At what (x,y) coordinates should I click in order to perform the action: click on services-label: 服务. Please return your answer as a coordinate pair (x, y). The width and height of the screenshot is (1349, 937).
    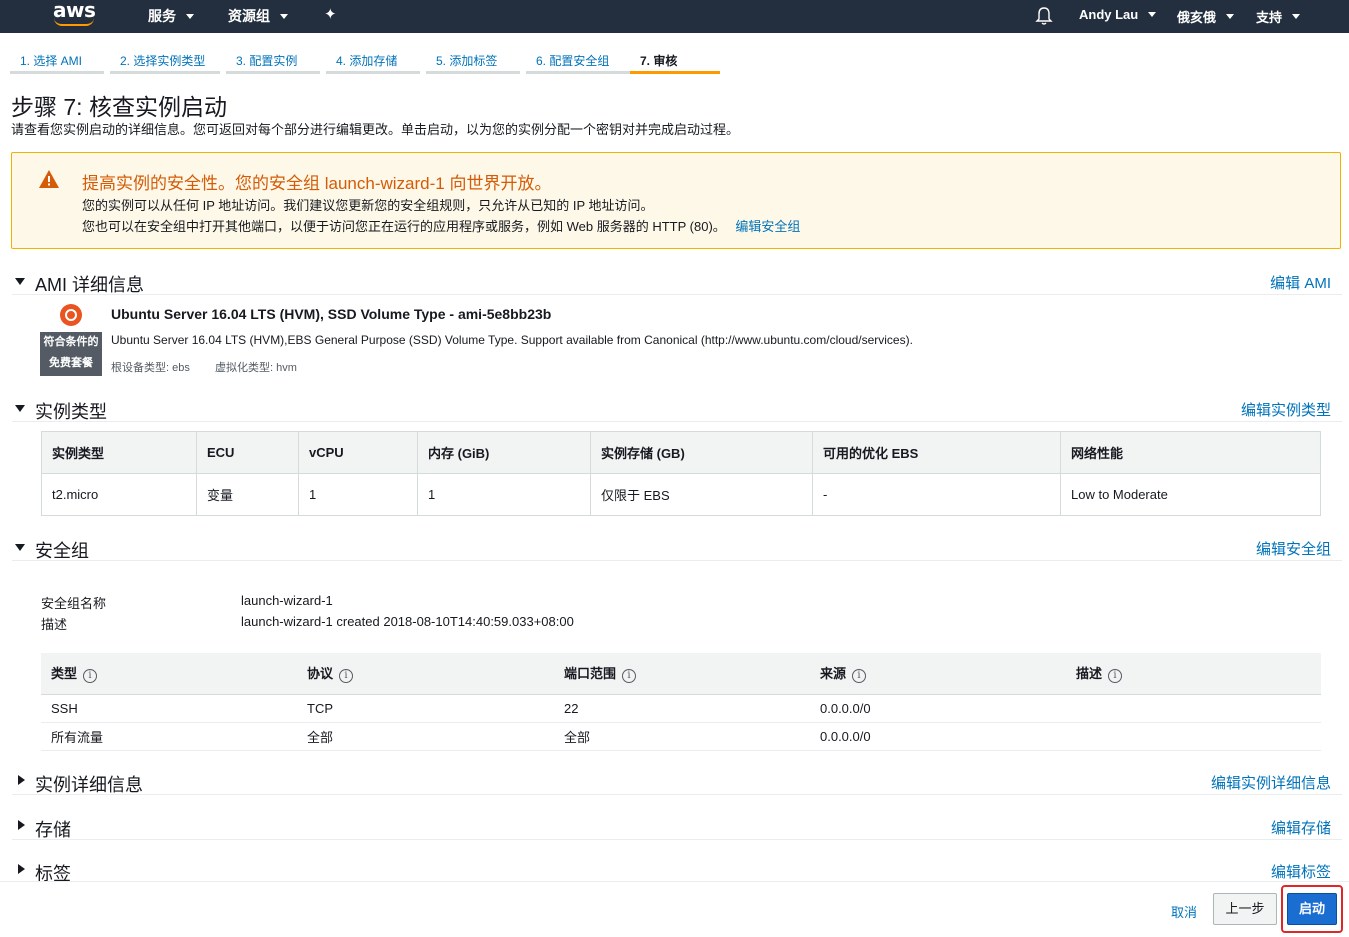
    Looking at the image, I should click on (162, 16).